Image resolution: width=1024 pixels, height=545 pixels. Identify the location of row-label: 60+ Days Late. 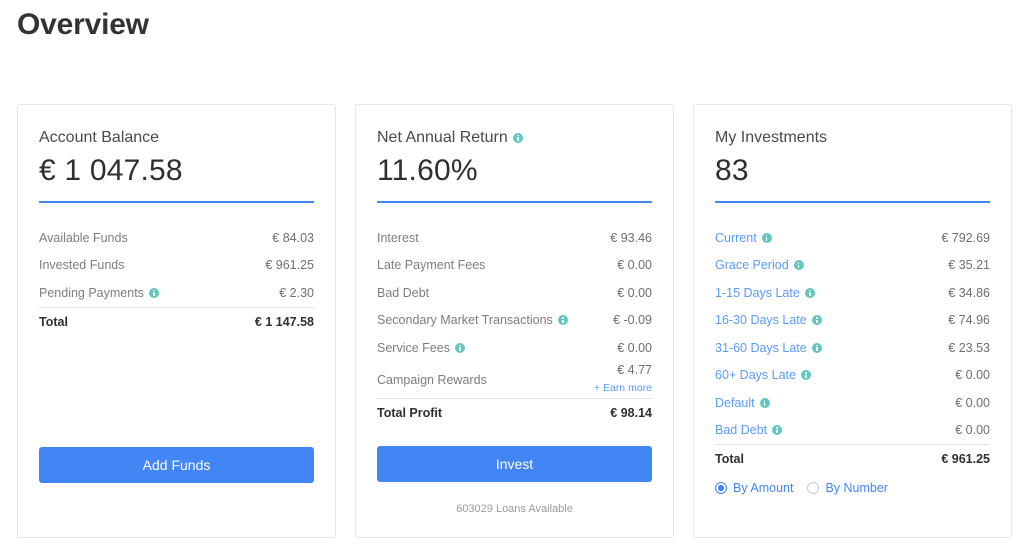
(763, 375).